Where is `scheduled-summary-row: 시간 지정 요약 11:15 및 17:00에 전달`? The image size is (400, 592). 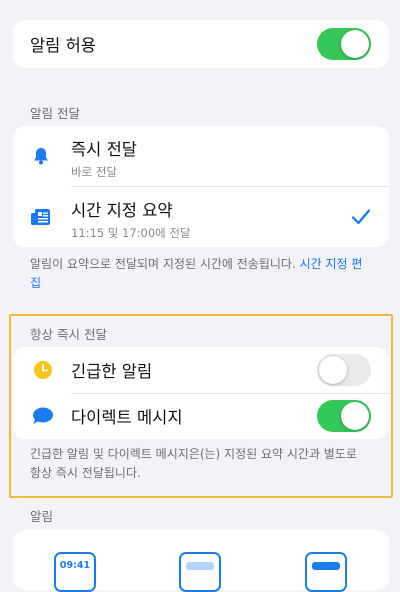
scheduled-summary-row: 시간 지정 요약 11:15 및 17:00에 전달 is located at coordinates (201, 217).